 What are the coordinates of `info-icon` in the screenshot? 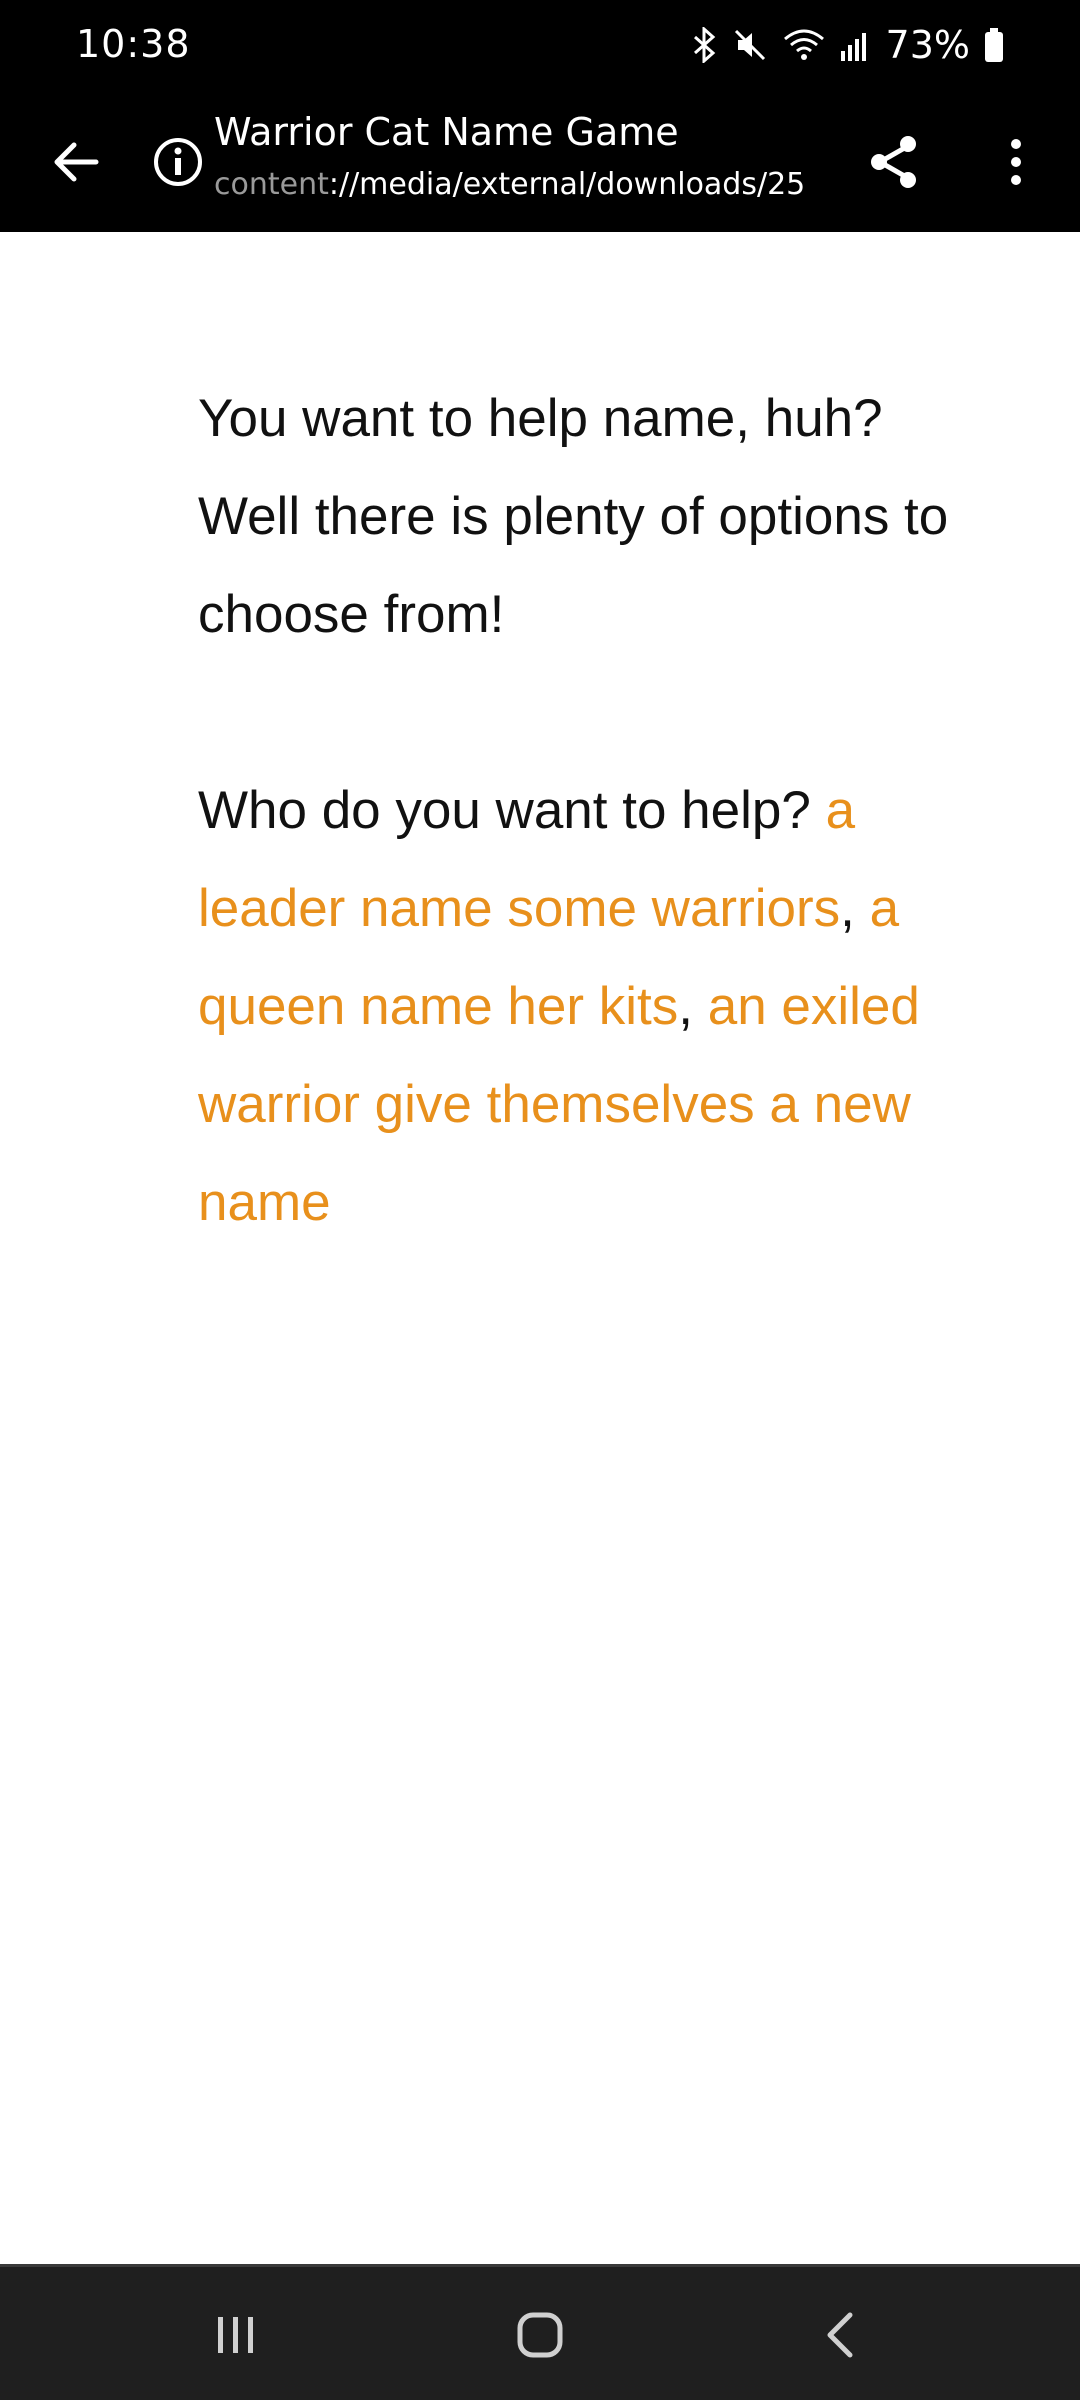 It's located at (178, 162).